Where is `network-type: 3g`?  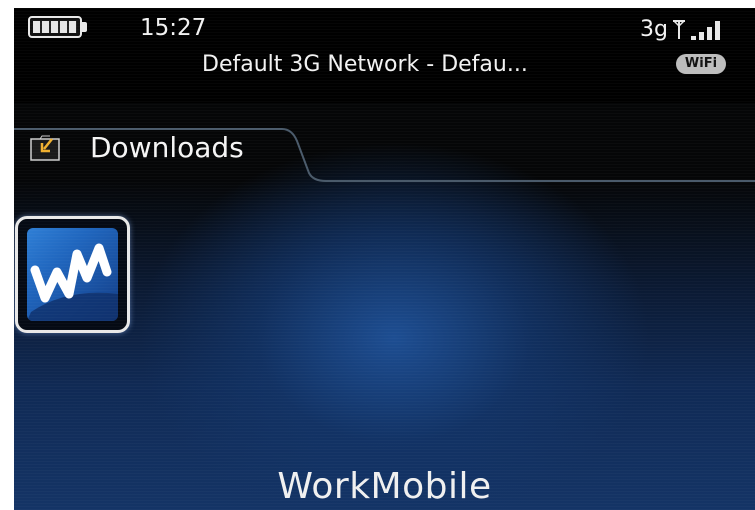
network-type: 3g is located at coordinates (654, 29).